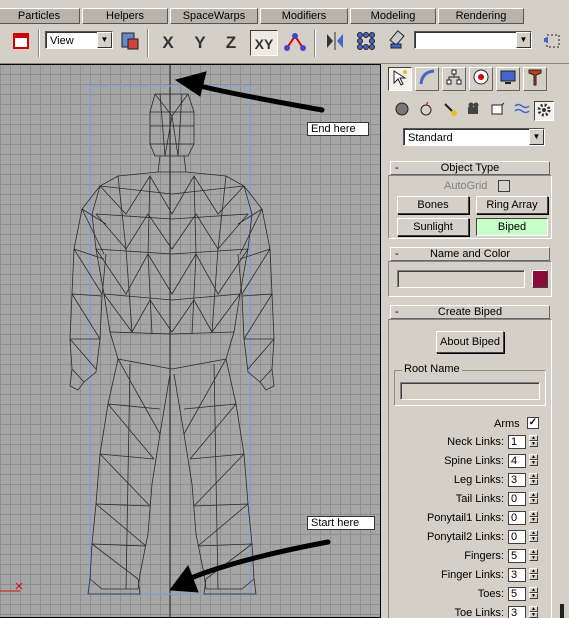 This screenshot has height=618, width=569. What do you see at coordinates (517, 442) in the screenshot?
I see `biped-param-spinner: 1` at bounding box center [517, 442].